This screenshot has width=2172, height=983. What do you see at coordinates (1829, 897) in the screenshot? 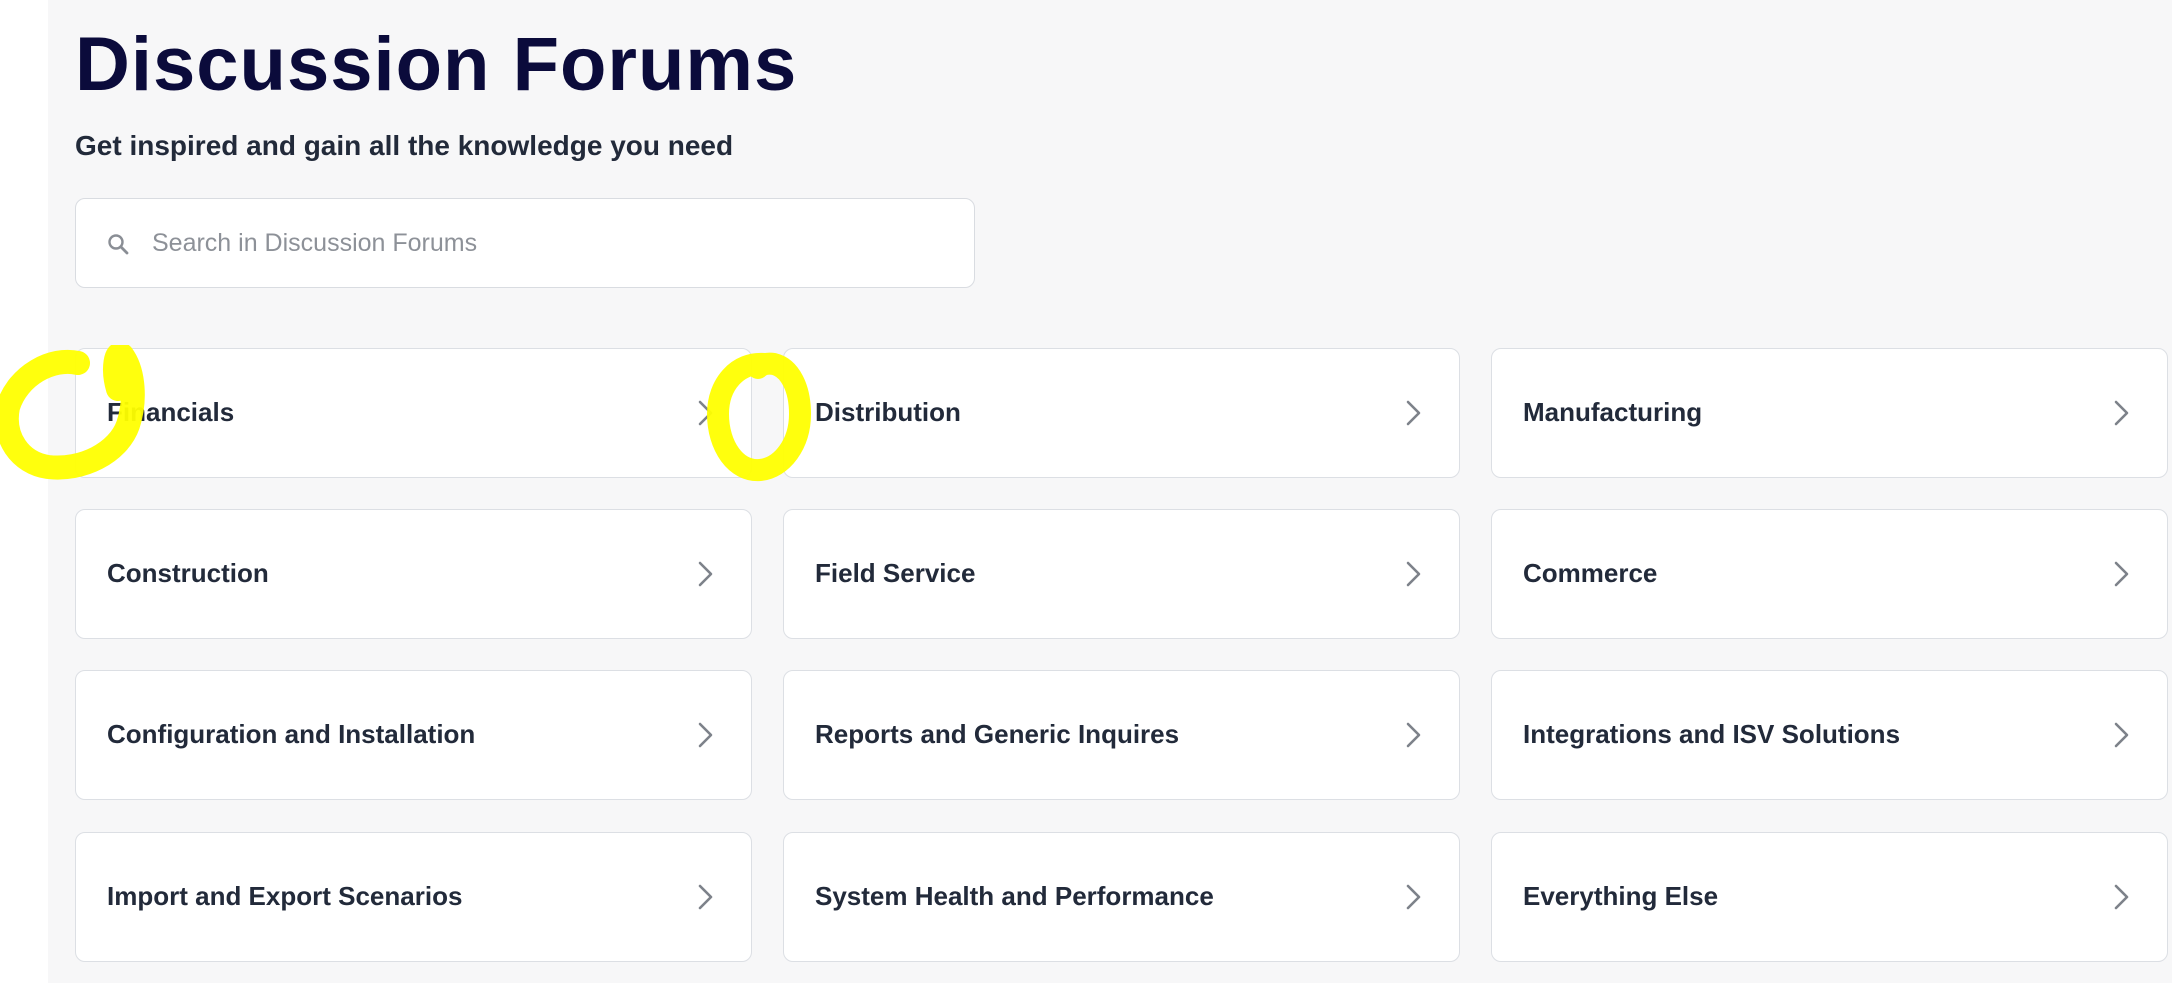
I see `category-card-everything-else: Everything Else` at bounding box center [1829, 897].